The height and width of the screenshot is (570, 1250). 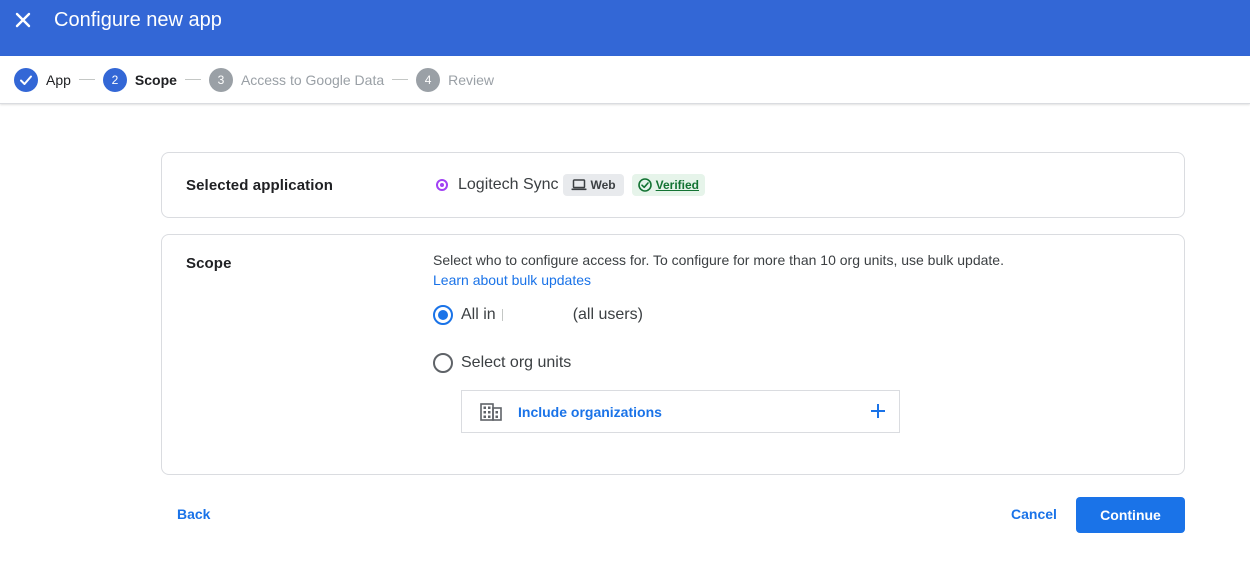 What do you see at coordinates (471, 79) in the screenshot?
I see `step-label: Review` at bounding box center [471, 79].